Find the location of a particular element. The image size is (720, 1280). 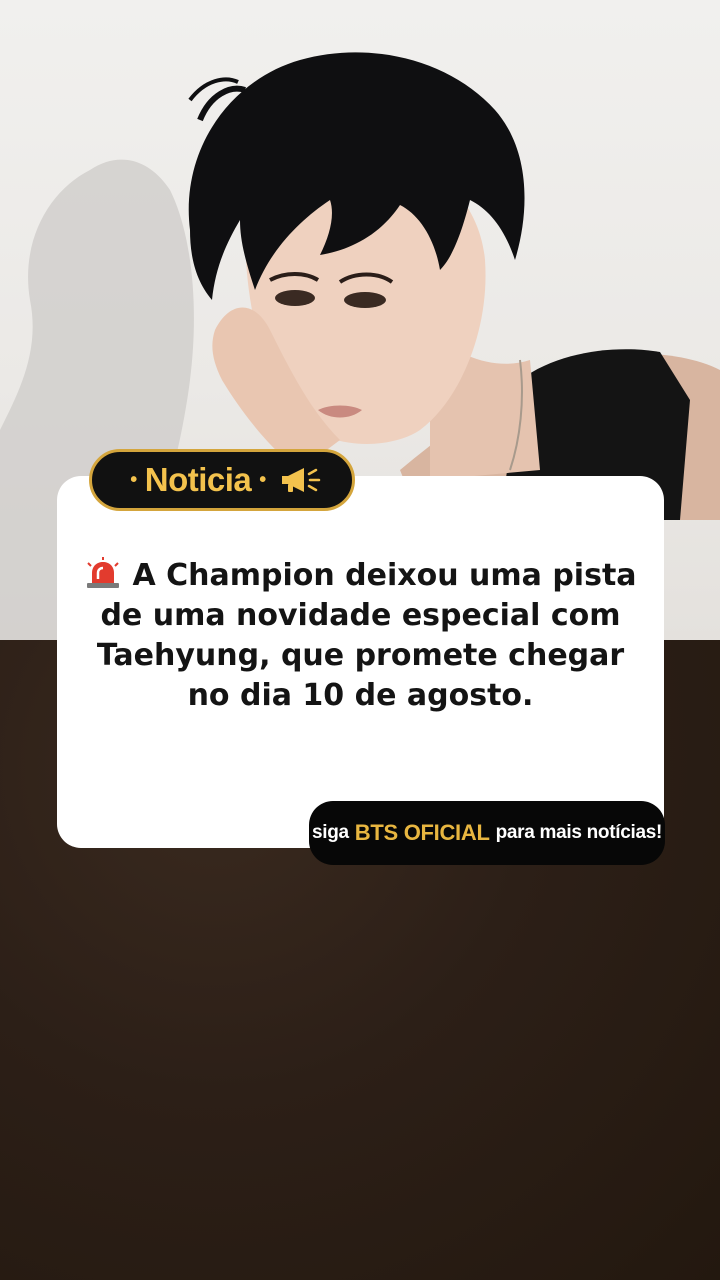

follow-banner: siga BTS OFICIAL para mais notícias! is located at coordinates (487, 833).